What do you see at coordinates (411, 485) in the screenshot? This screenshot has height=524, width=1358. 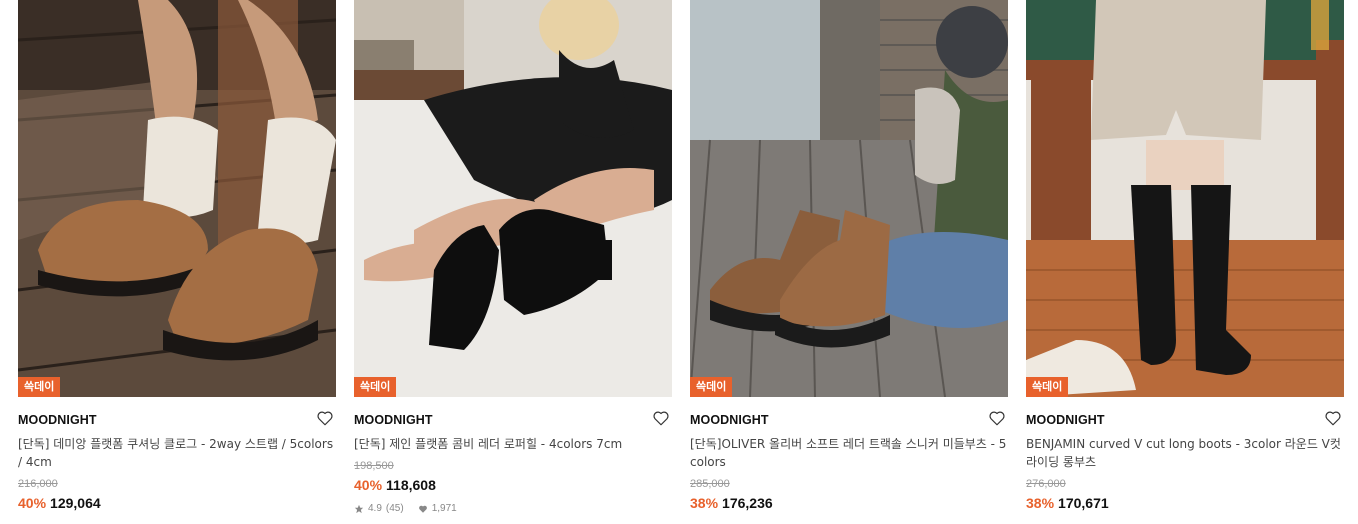 I see `sale-price: 118,608` at bounding box center [411, 485].